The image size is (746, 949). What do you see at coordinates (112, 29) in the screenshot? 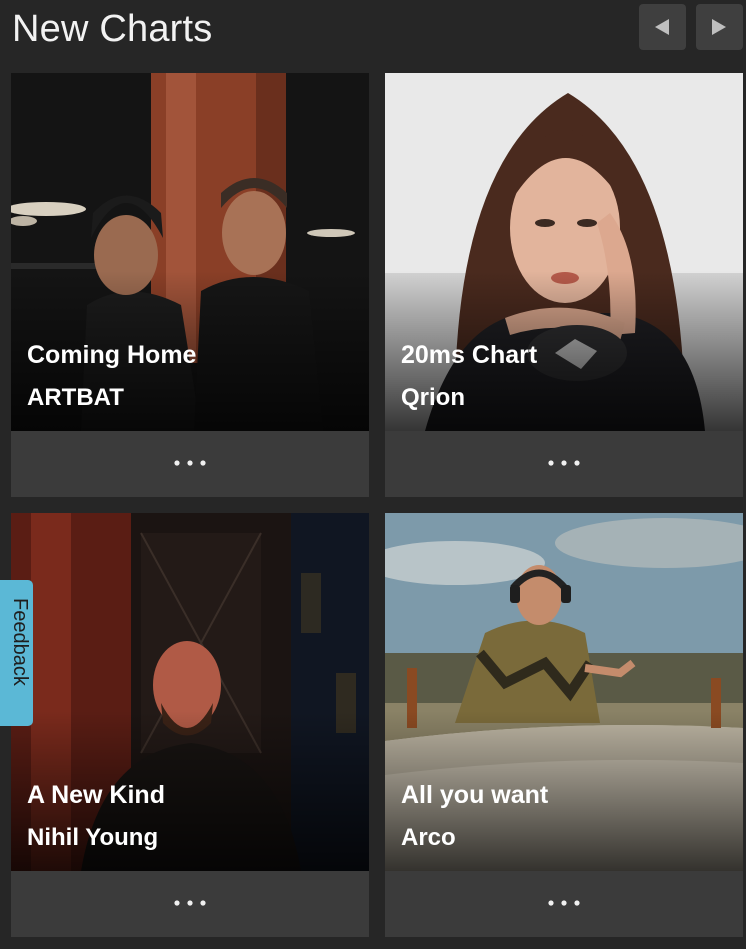
I see `section-title: New Charts` at bounding box center [112, 29].